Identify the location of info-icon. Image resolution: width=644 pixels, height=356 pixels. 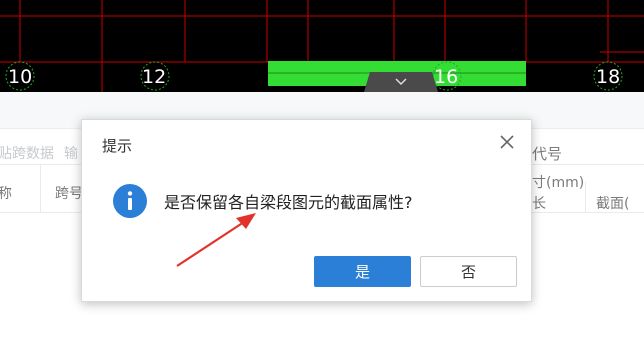
(130, 201).